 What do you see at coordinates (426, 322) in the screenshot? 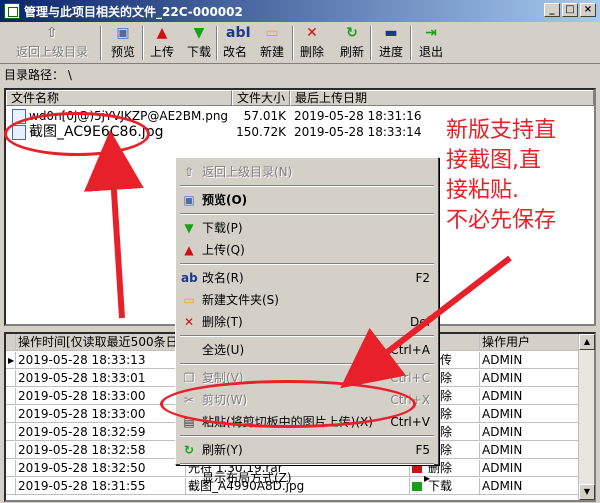
I see `arrow-to-paste` at bounding box center [426, 322].